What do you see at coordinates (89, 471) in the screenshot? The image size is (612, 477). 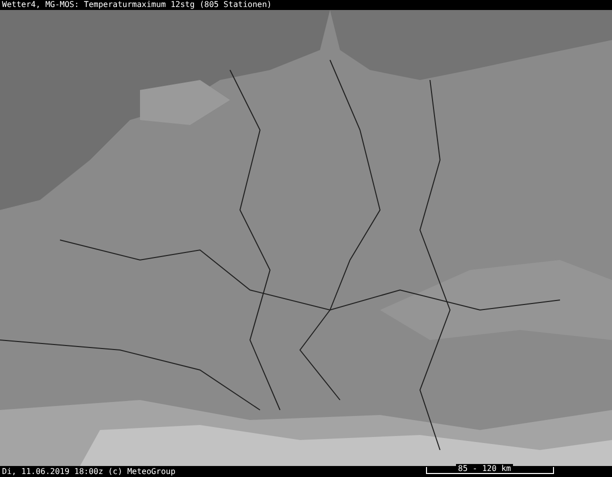 I see `status-text: Di, 11.06.2019 18:00z (c) MeteoGroup` at bounding box center [89, 471].